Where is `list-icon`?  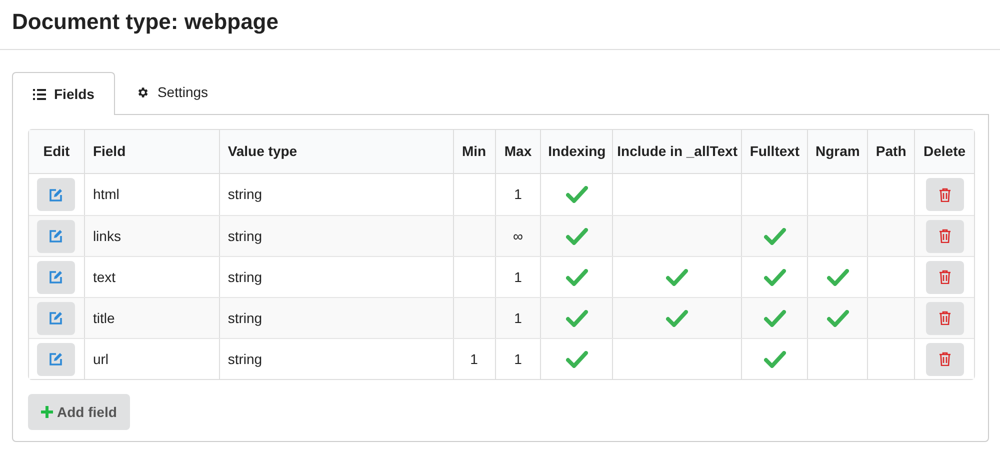
list-icon is located at coordinates (39, 94).